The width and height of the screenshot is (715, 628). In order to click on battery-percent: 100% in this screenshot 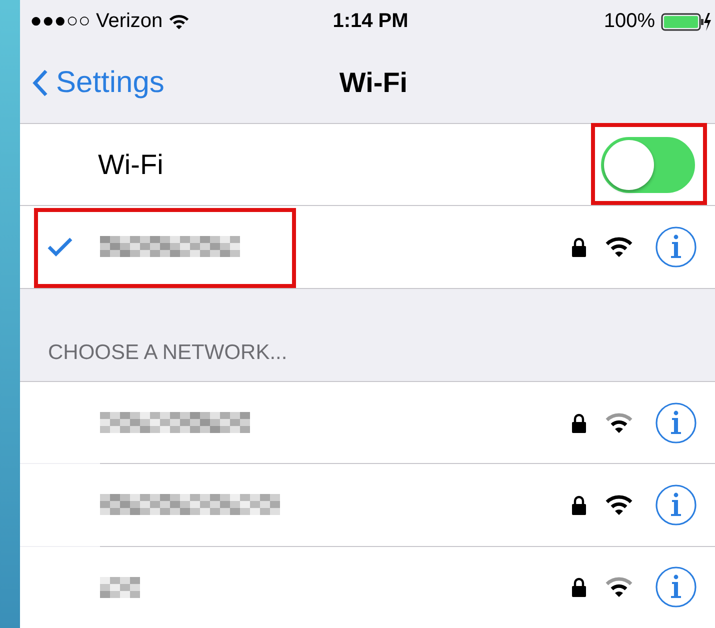, I will do `click(629, 22)`.